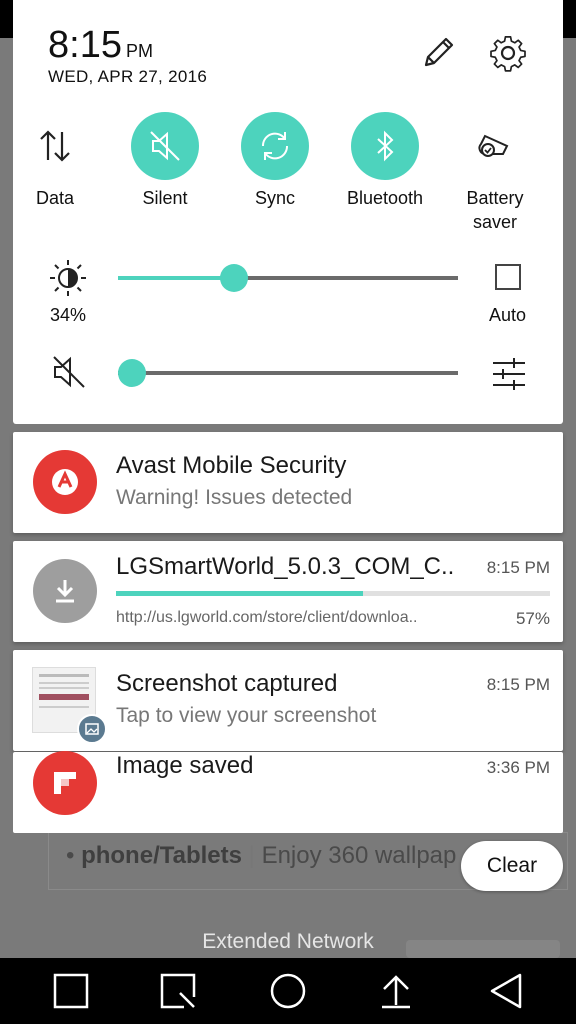 This screenshot has height=1024, width=576. I want to click on avast-icon, so click(65, 482).